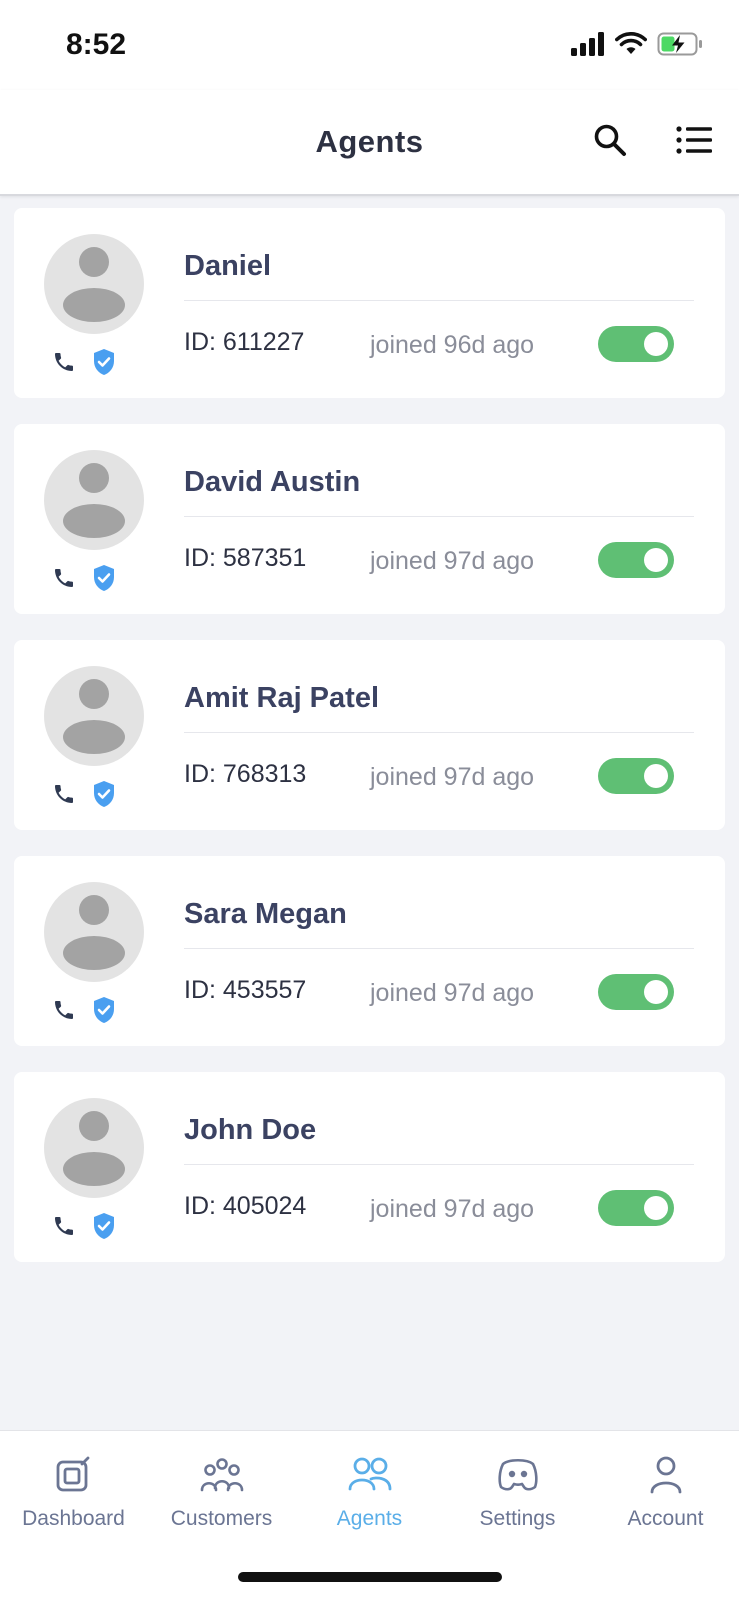 This screenshot has height=1601, width=739. Describe the element at coordinates (369, 519) in the screenshot. I see `agent-card: David Austin ID: 587351 joined 97d ago` at that location.